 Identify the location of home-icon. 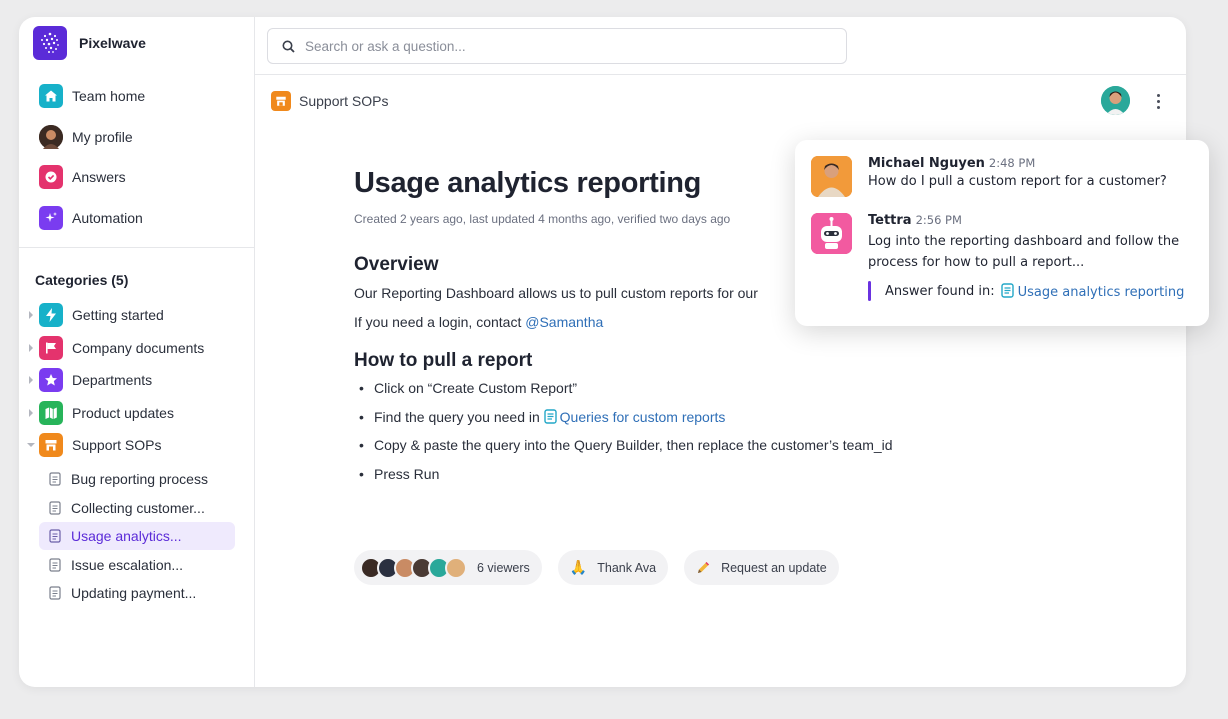
(51, 96).